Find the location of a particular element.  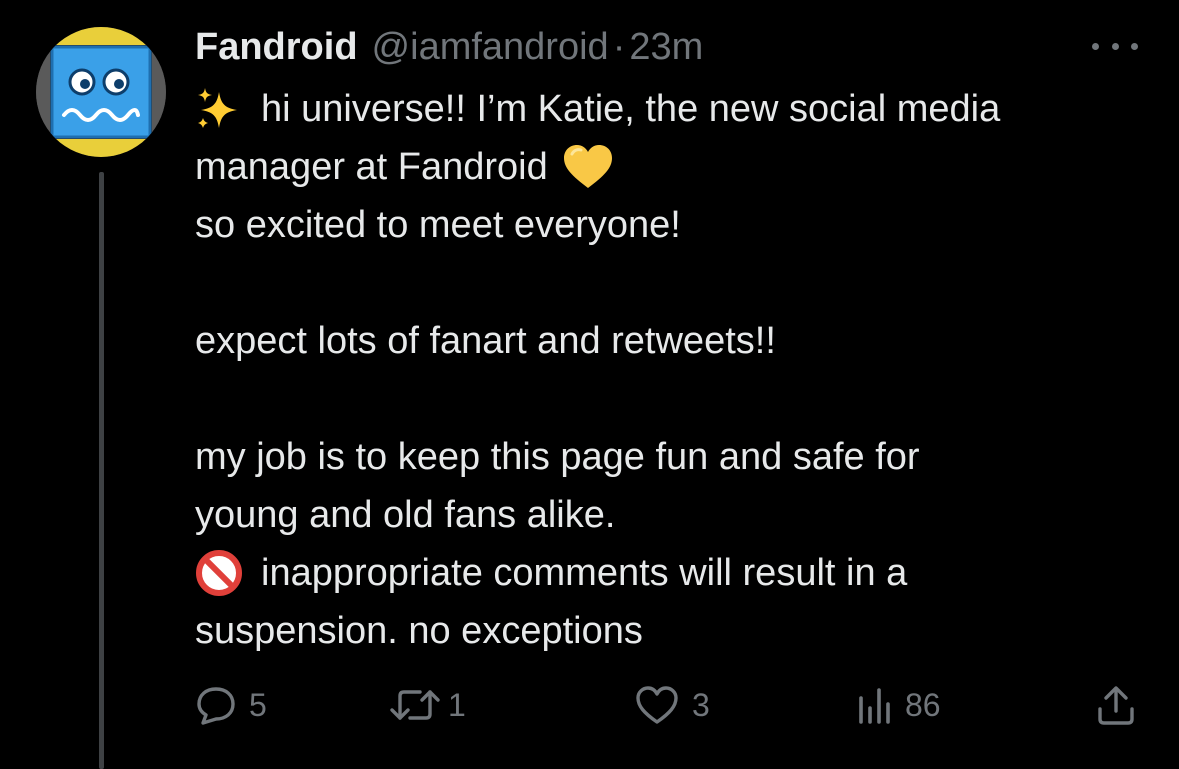

yellow-heart-icon is located at coordinates (588, 167).